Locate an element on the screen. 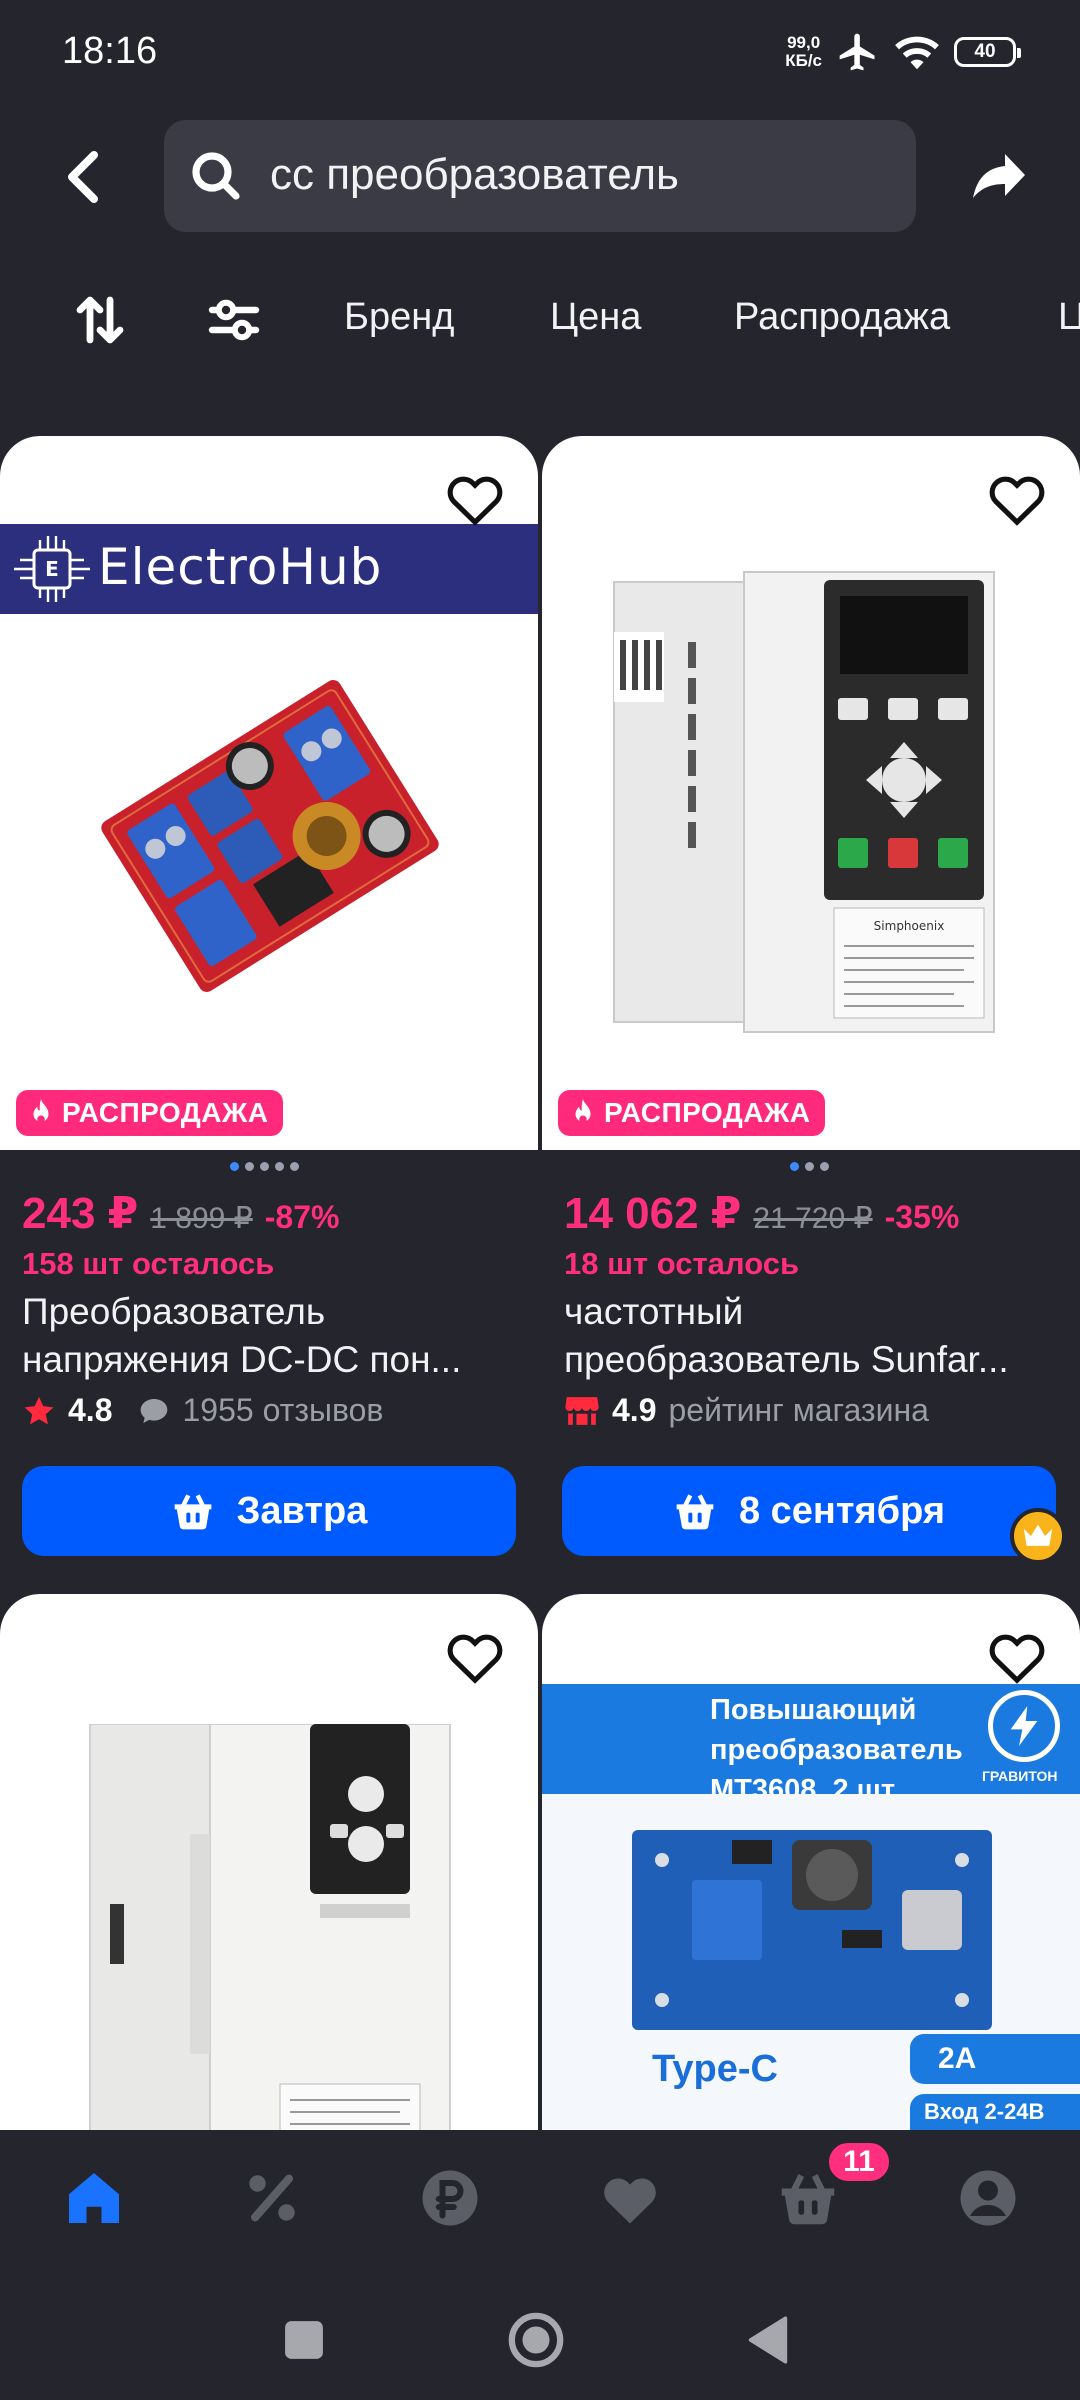  reviews-count: 1955 отзывов is located at coordinates (283, 1410).